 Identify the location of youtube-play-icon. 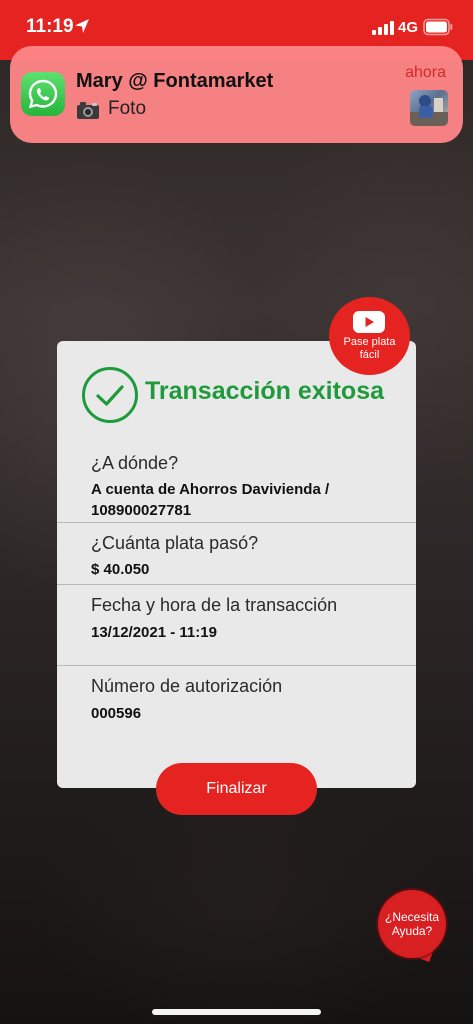
(369, 322).